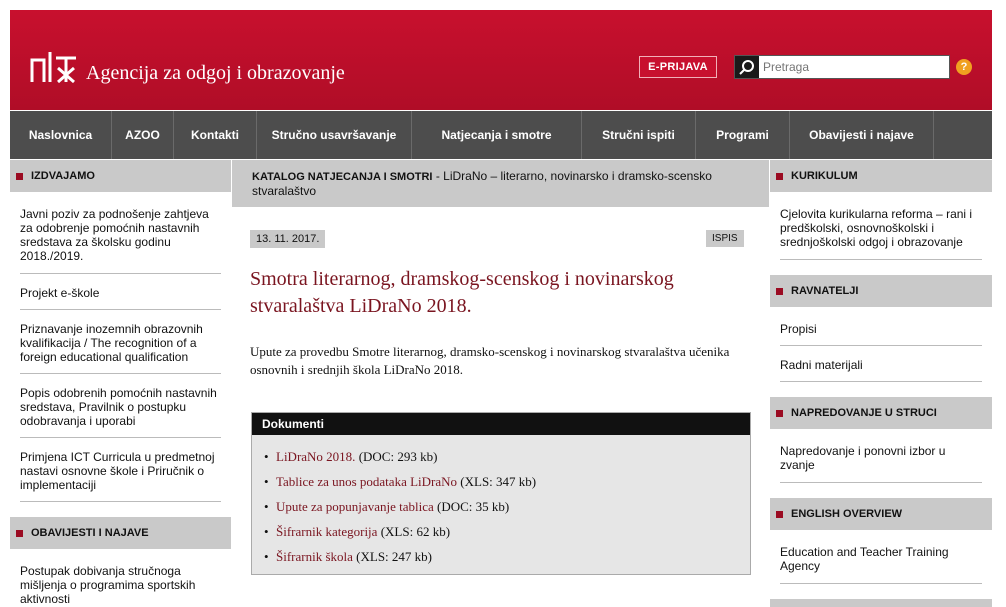 The width and height of the screenshot is (1006, 607). What do you see at coordinates (366, 481) in the screenshot?
I see `document-link: Tablice za unos podataka LiDraNo` at bounding box center [366, 481].